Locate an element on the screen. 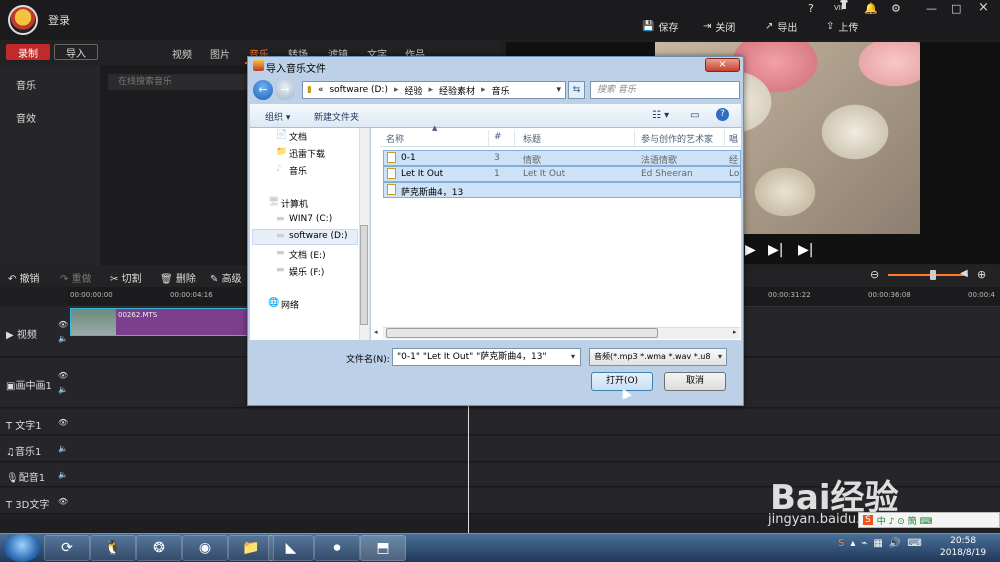 The image size is (1000, 562). usb-icon: ⌁ is located at coordinates (864, 543).